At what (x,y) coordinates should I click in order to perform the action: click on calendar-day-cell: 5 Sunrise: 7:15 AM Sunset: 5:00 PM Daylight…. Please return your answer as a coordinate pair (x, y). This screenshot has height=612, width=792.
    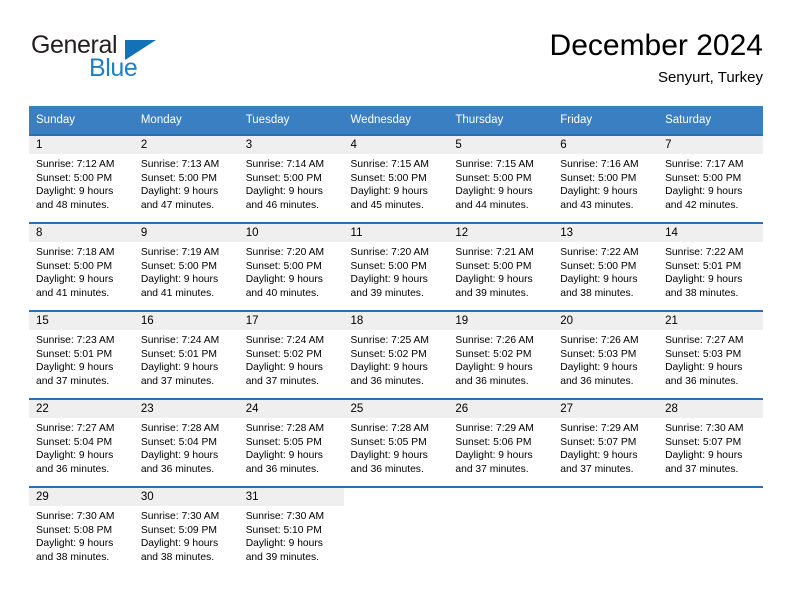
    Looking at the image, I should click on (501, 178).